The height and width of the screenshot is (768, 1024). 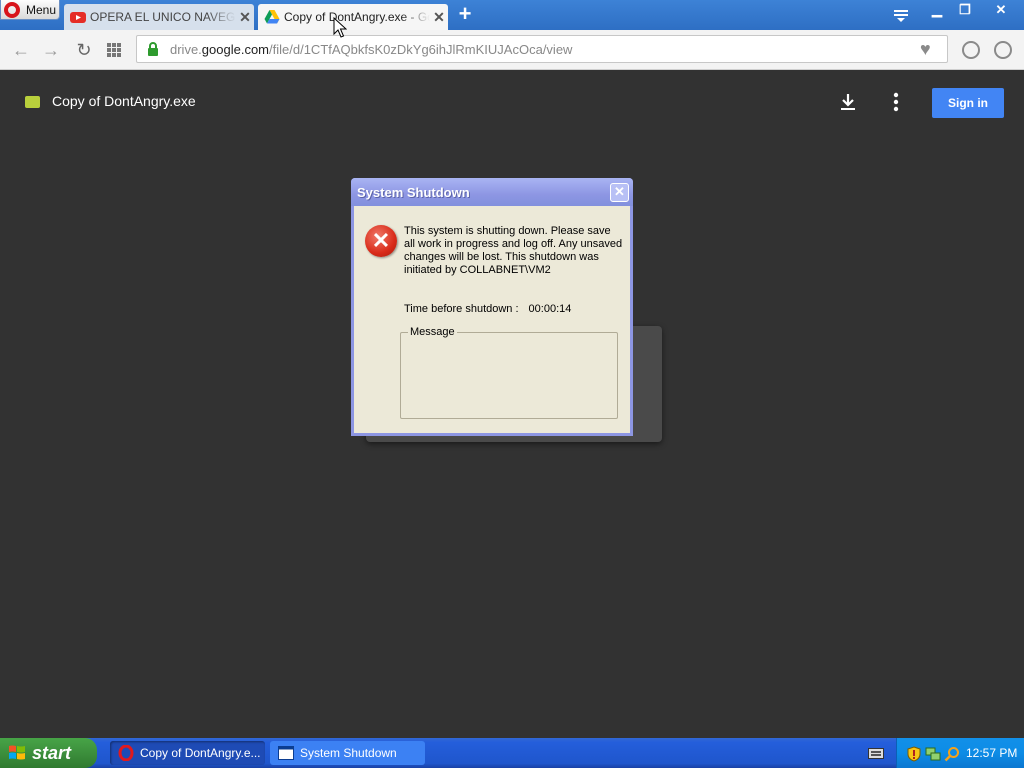 I want to click on opera-menu-button: Menu, so click(x=30, y=10).